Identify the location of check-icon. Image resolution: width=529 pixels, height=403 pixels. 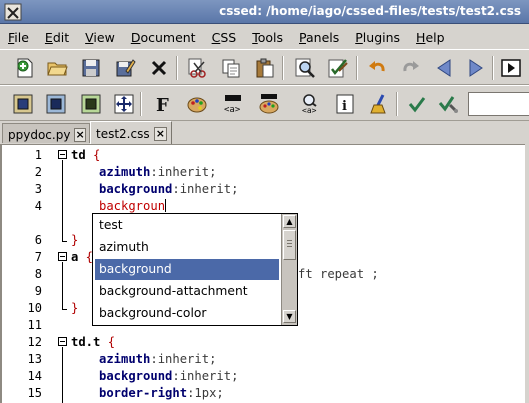
(417, 104).